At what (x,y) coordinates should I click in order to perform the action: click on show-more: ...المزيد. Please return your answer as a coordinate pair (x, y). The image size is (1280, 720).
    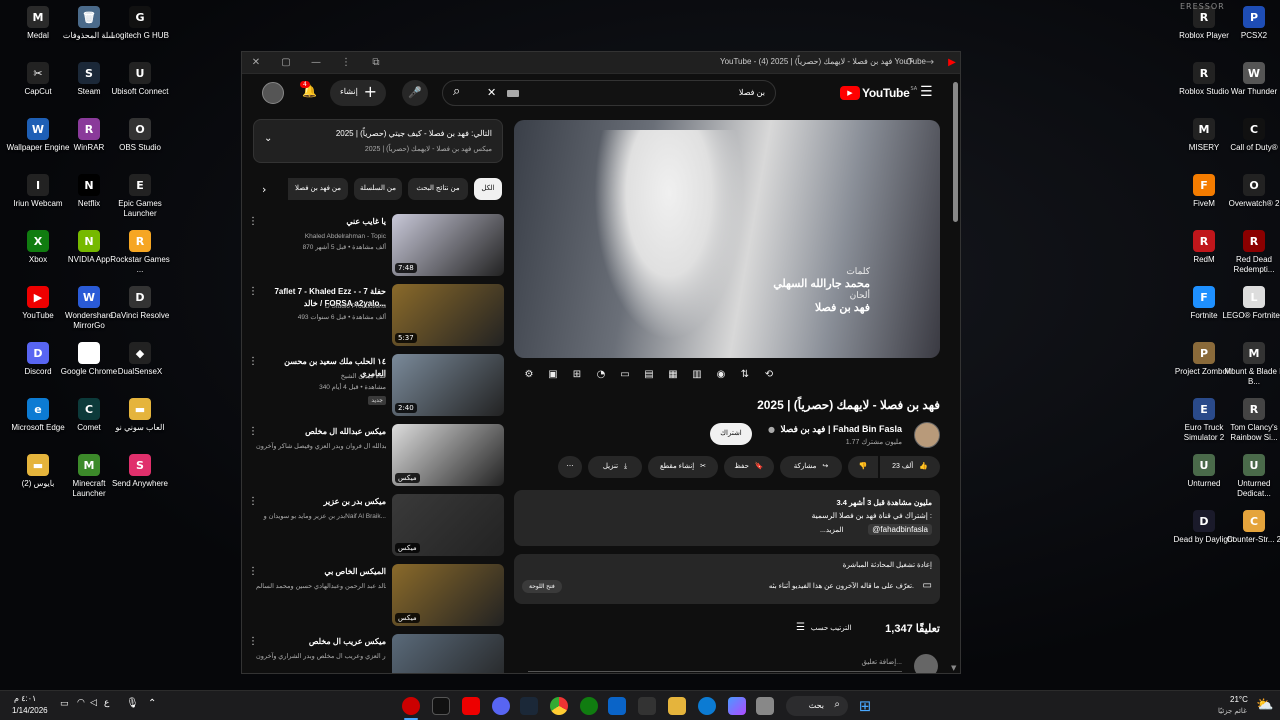
    Looking at the image, I should click on (831, 530).